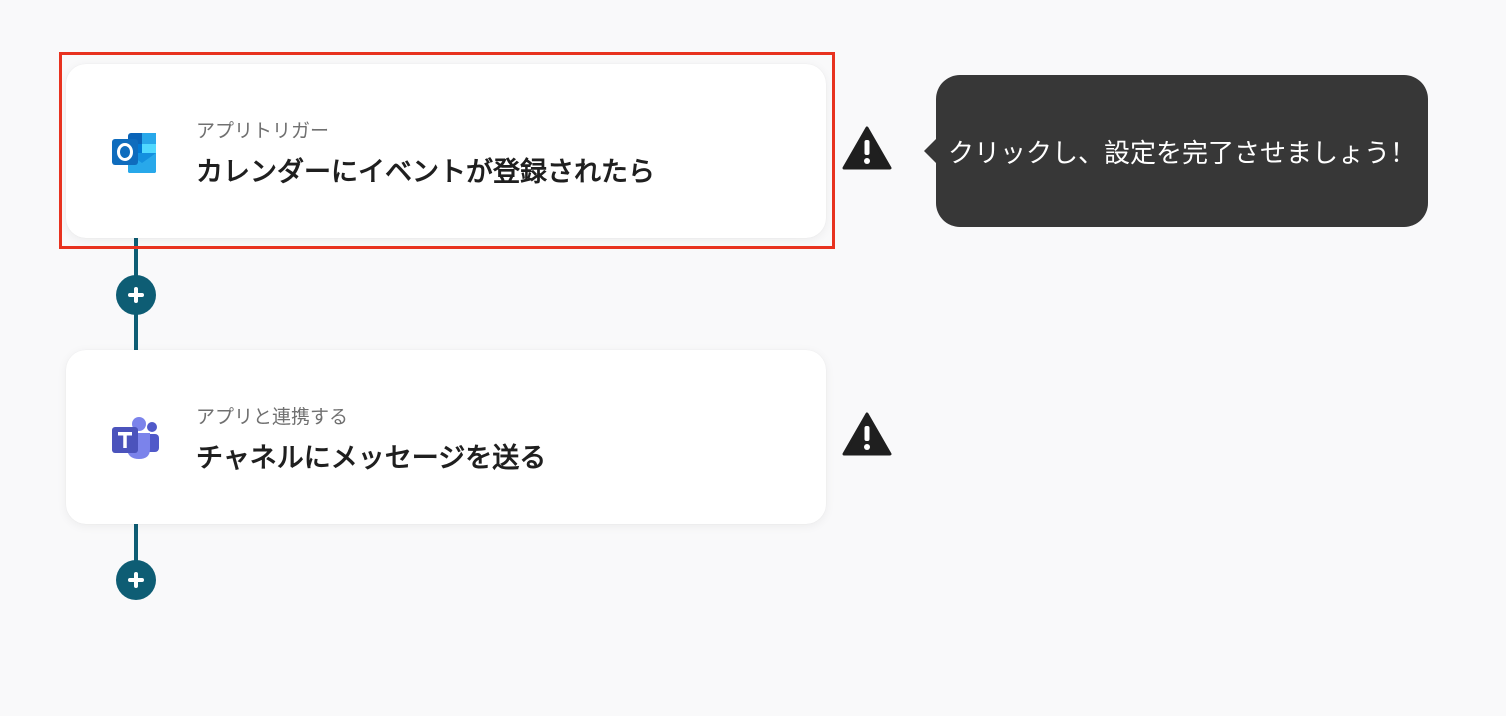 This screenshot has height=716, width=1506. Describe the element at coordinates (371, 458) in the screenshot. I see `step-title: チャネルにメッセージを送る` at that location.